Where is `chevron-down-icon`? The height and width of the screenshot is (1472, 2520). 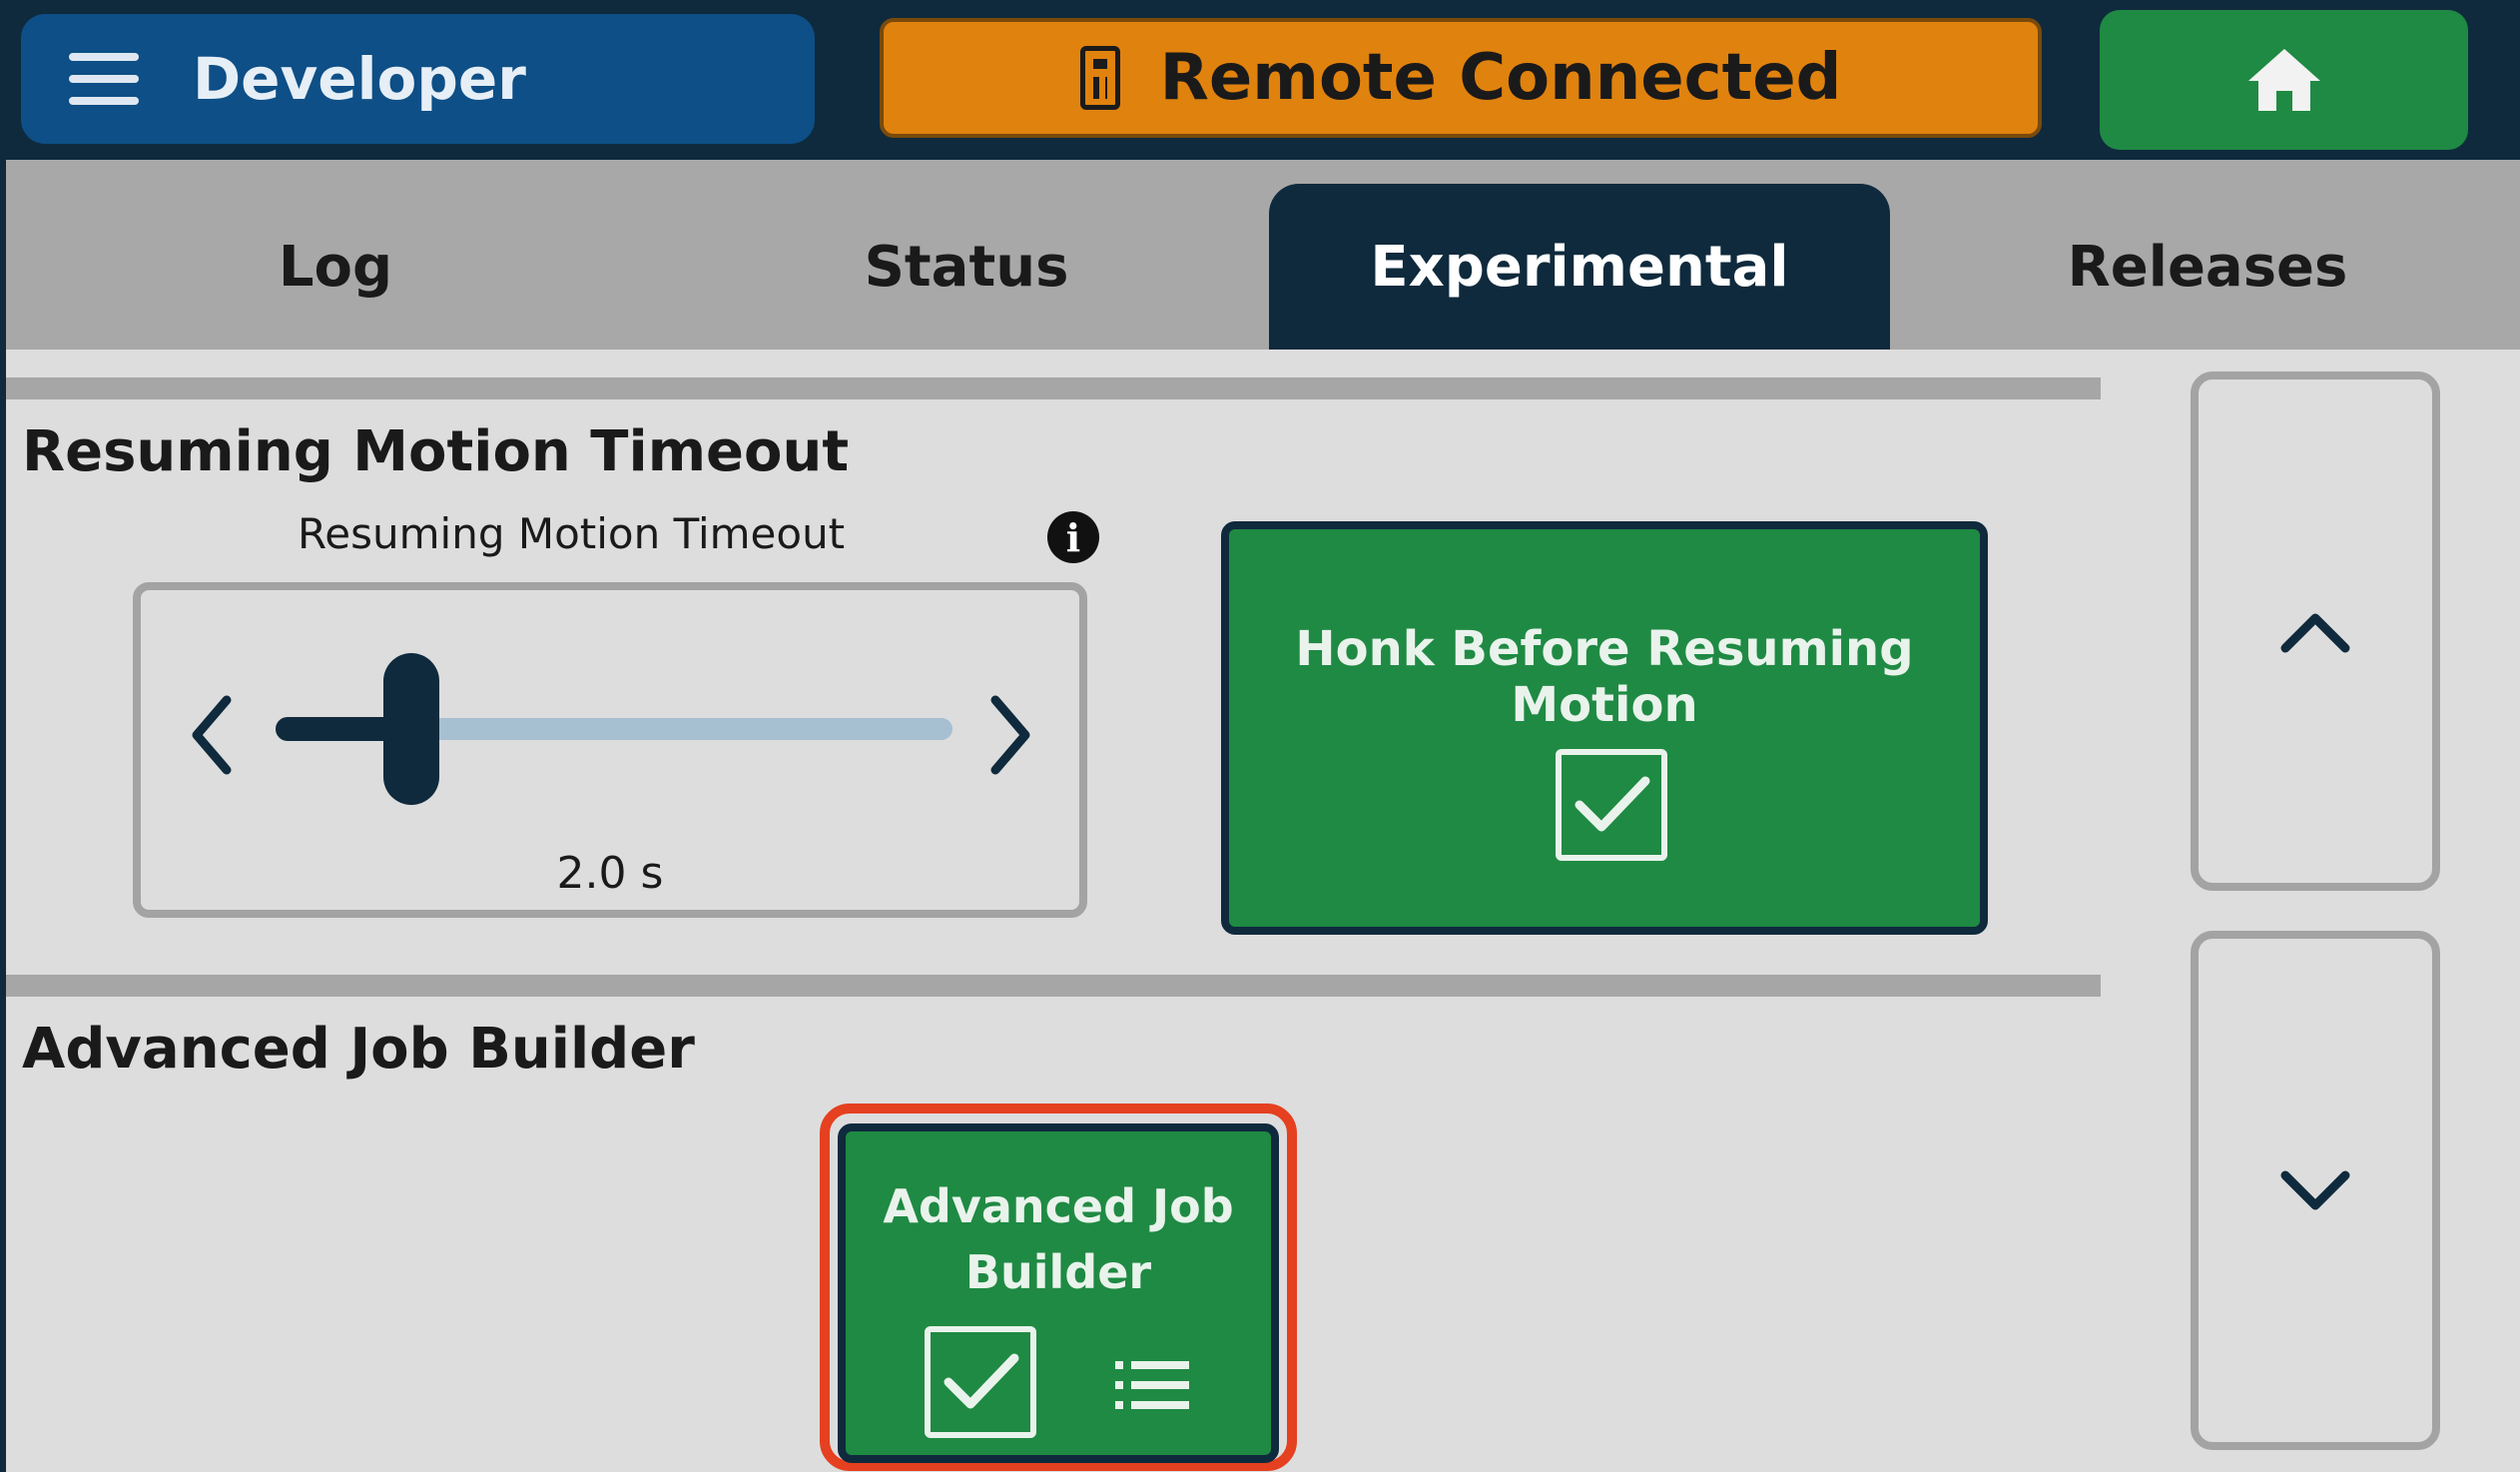
chevron-down-icon is located at coordinates (2315, 1190).